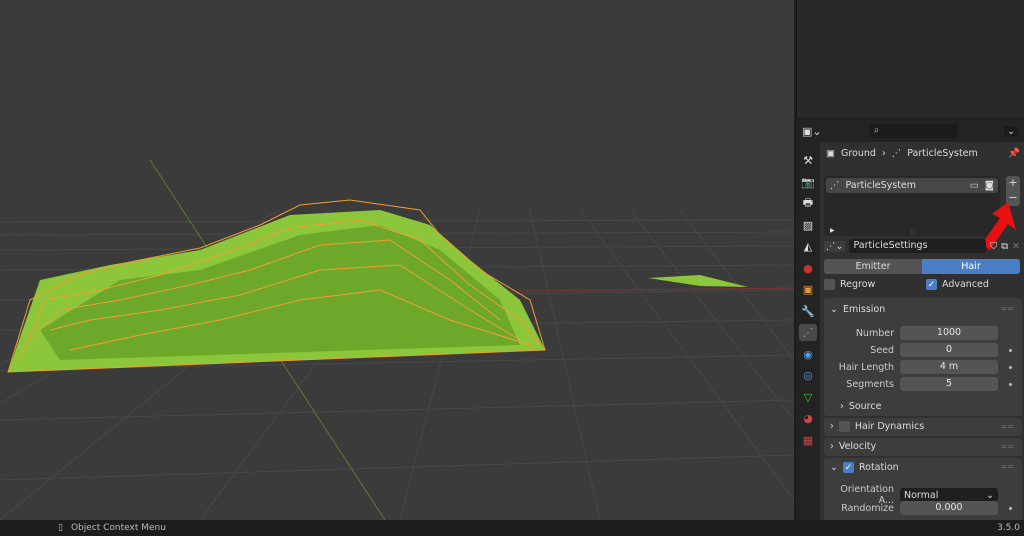 The image size is (1024, 536). I want to click on tab-hair: Hair, so click(971, 266).